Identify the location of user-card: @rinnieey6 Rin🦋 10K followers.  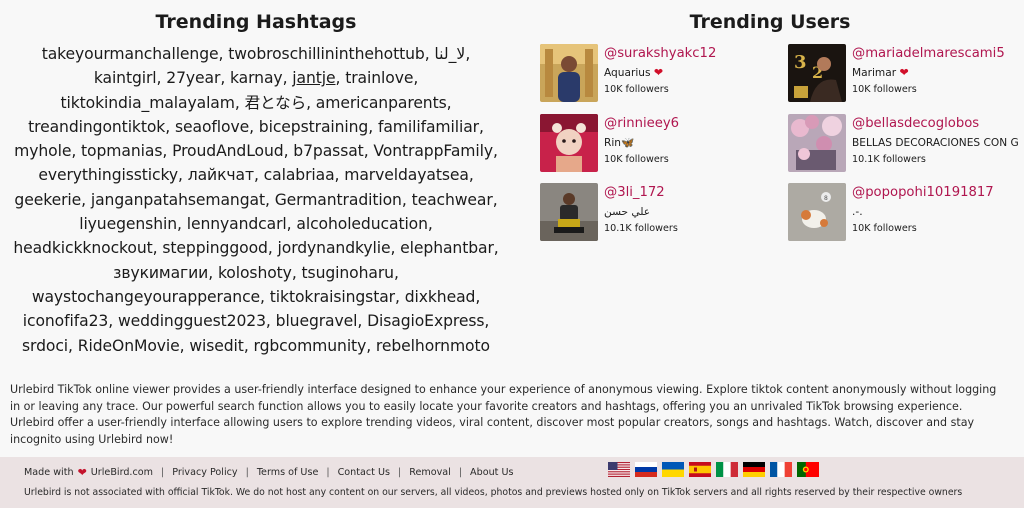
(660, 143).